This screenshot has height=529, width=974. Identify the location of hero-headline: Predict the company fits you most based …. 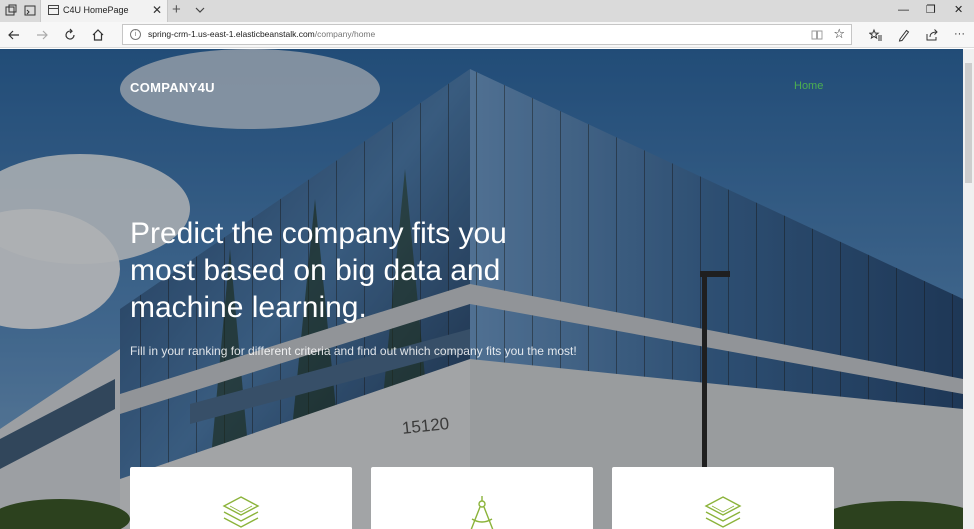
(318, 270).